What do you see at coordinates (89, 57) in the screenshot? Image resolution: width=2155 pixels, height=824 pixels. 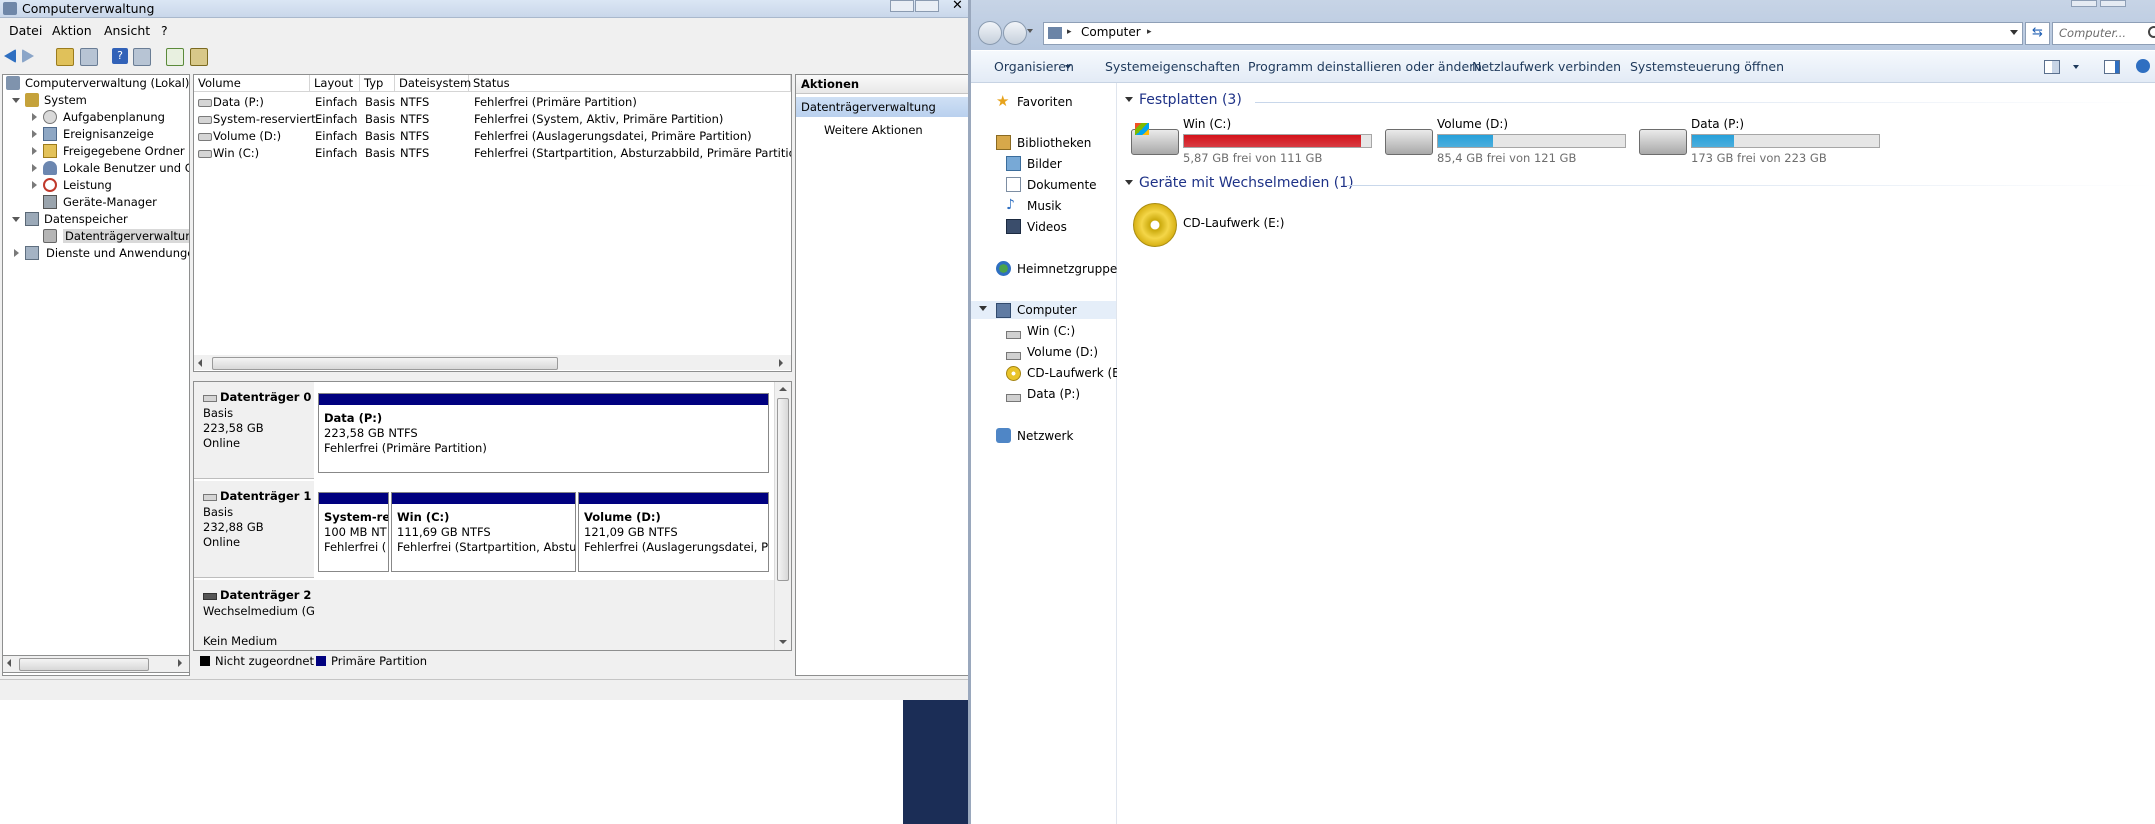 I see `show-hide-tree-icon` at bounding box center [89, 57].